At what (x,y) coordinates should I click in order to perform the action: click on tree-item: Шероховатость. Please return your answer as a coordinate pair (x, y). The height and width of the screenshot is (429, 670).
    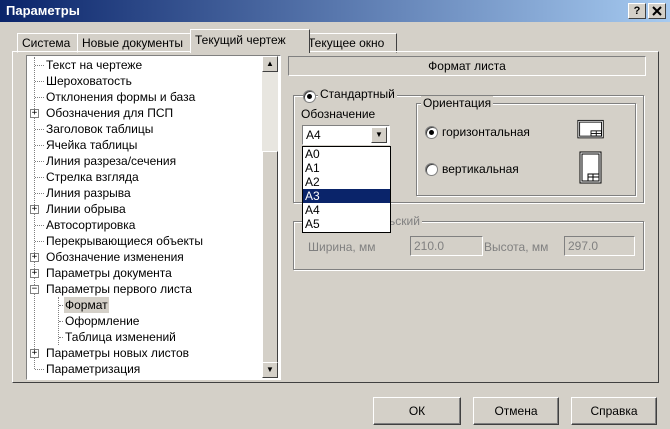
    Looking at the image, I should click on (89, 81).